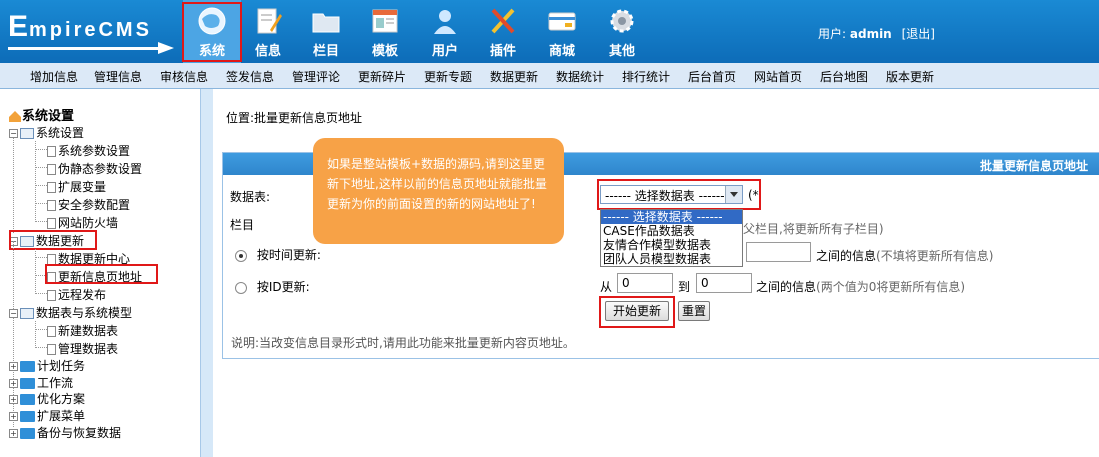 The height and width of the screenshot is (457, 1099). I want to click on pane-splitter, so click(206, 273).